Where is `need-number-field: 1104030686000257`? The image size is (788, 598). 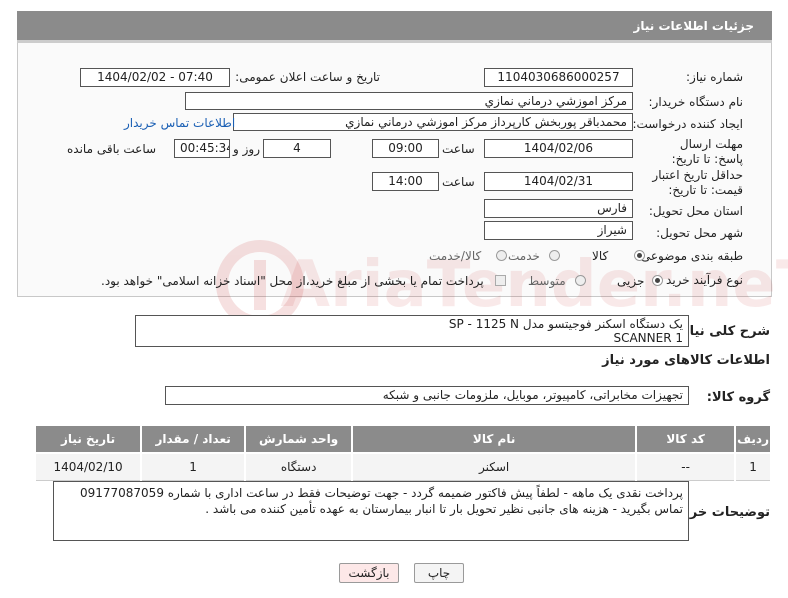 need-number-field: 1104030686000257 is located at coordinates (558, 77).